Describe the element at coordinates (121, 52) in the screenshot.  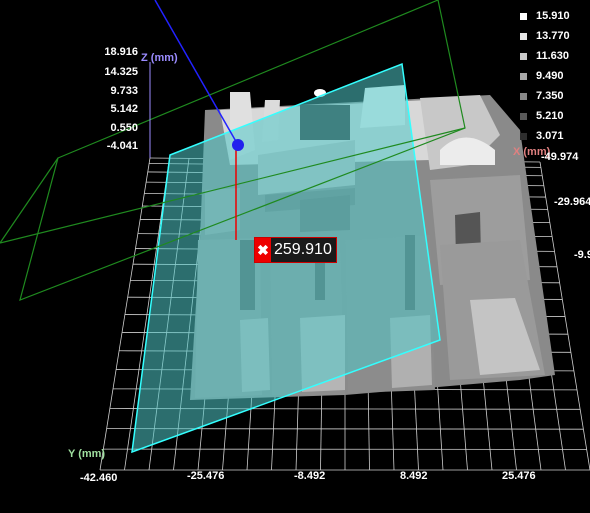
I see `z-tick: 18.916` at that location.